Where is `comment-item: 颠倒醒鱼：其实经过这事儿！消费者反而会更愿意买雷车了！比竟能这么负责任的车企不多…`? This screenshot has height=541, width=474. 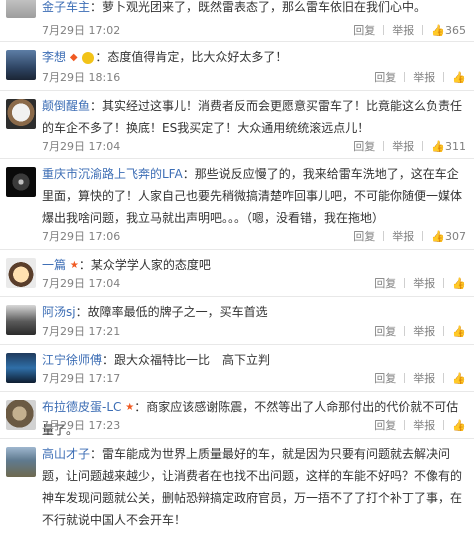
comment-item: 颠倒醒鱼：其实经过这事儿！消费者反而会更愿意买雷车了！比竟能这么负责任的车企不多… is located at coordinates (237, 125).